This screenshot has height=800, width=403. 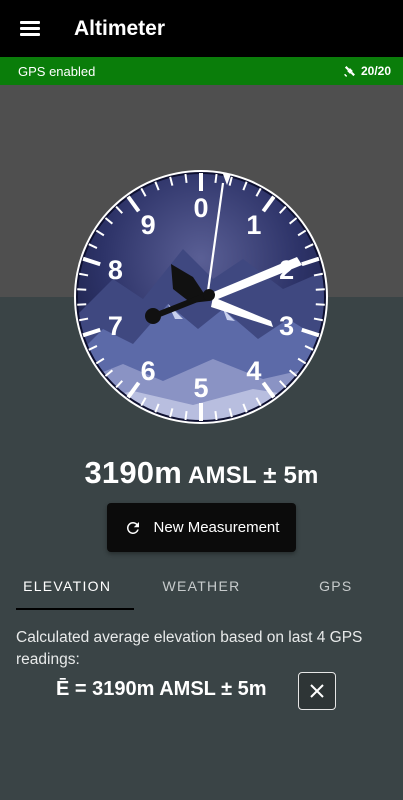 I want to click on satellite-count-value: 20/20, so click(x=375, y=71).